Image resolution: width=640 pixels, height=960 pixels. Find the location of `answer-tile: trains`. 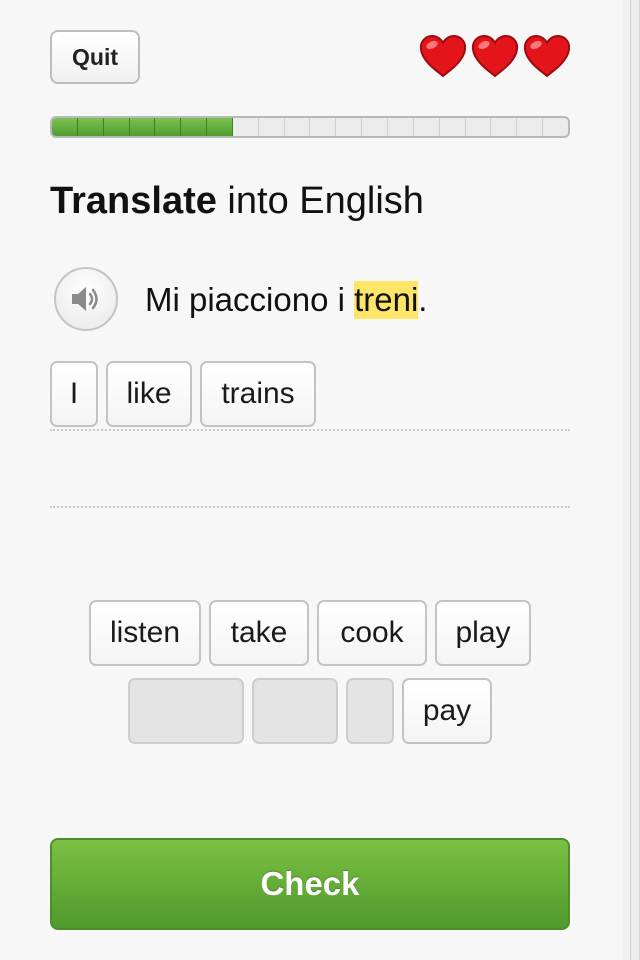

answer-tile: trains is located at coordinates (258, 394).